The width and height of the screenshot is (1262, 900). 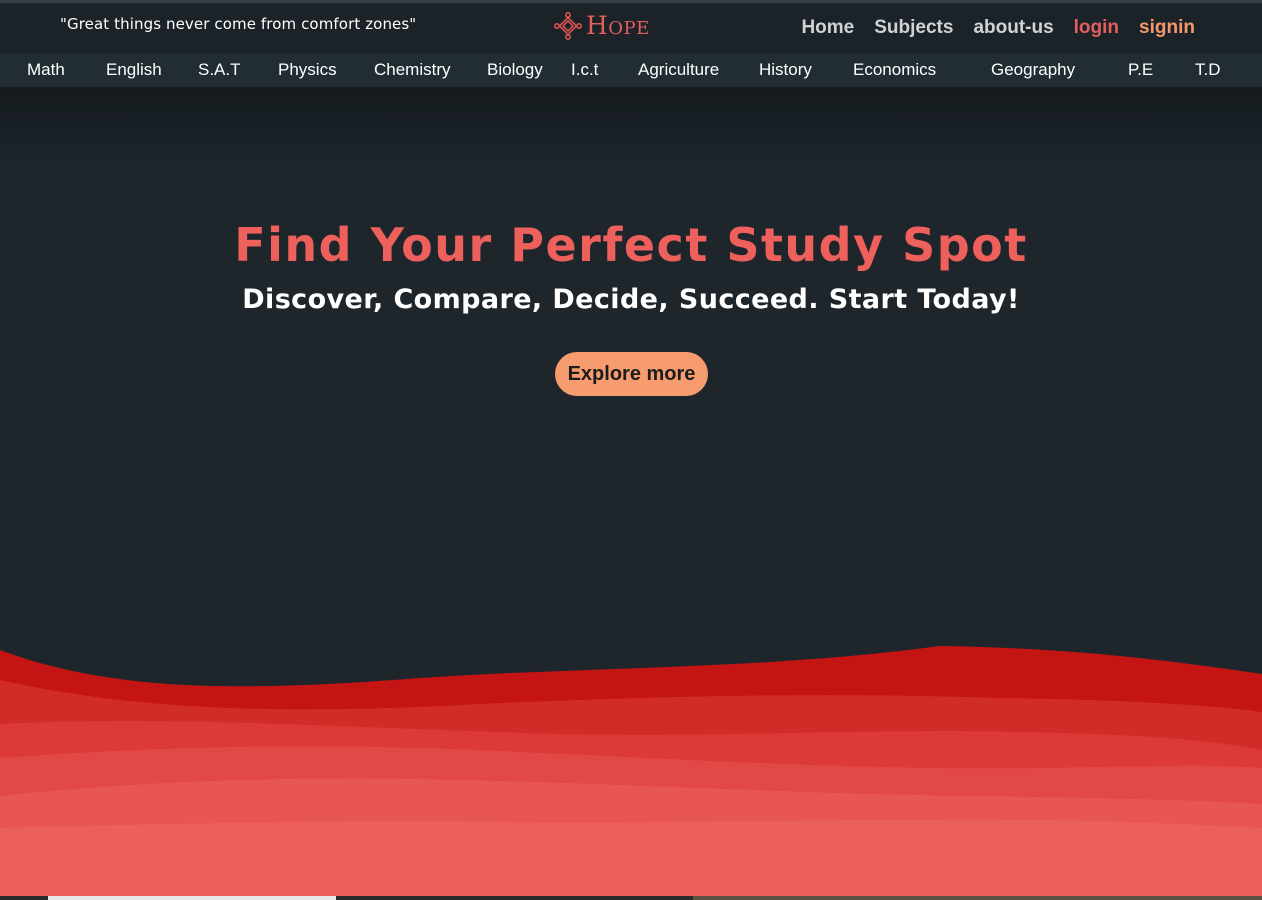 I want to click on next-section-image-left, so click(x=192, y=898).